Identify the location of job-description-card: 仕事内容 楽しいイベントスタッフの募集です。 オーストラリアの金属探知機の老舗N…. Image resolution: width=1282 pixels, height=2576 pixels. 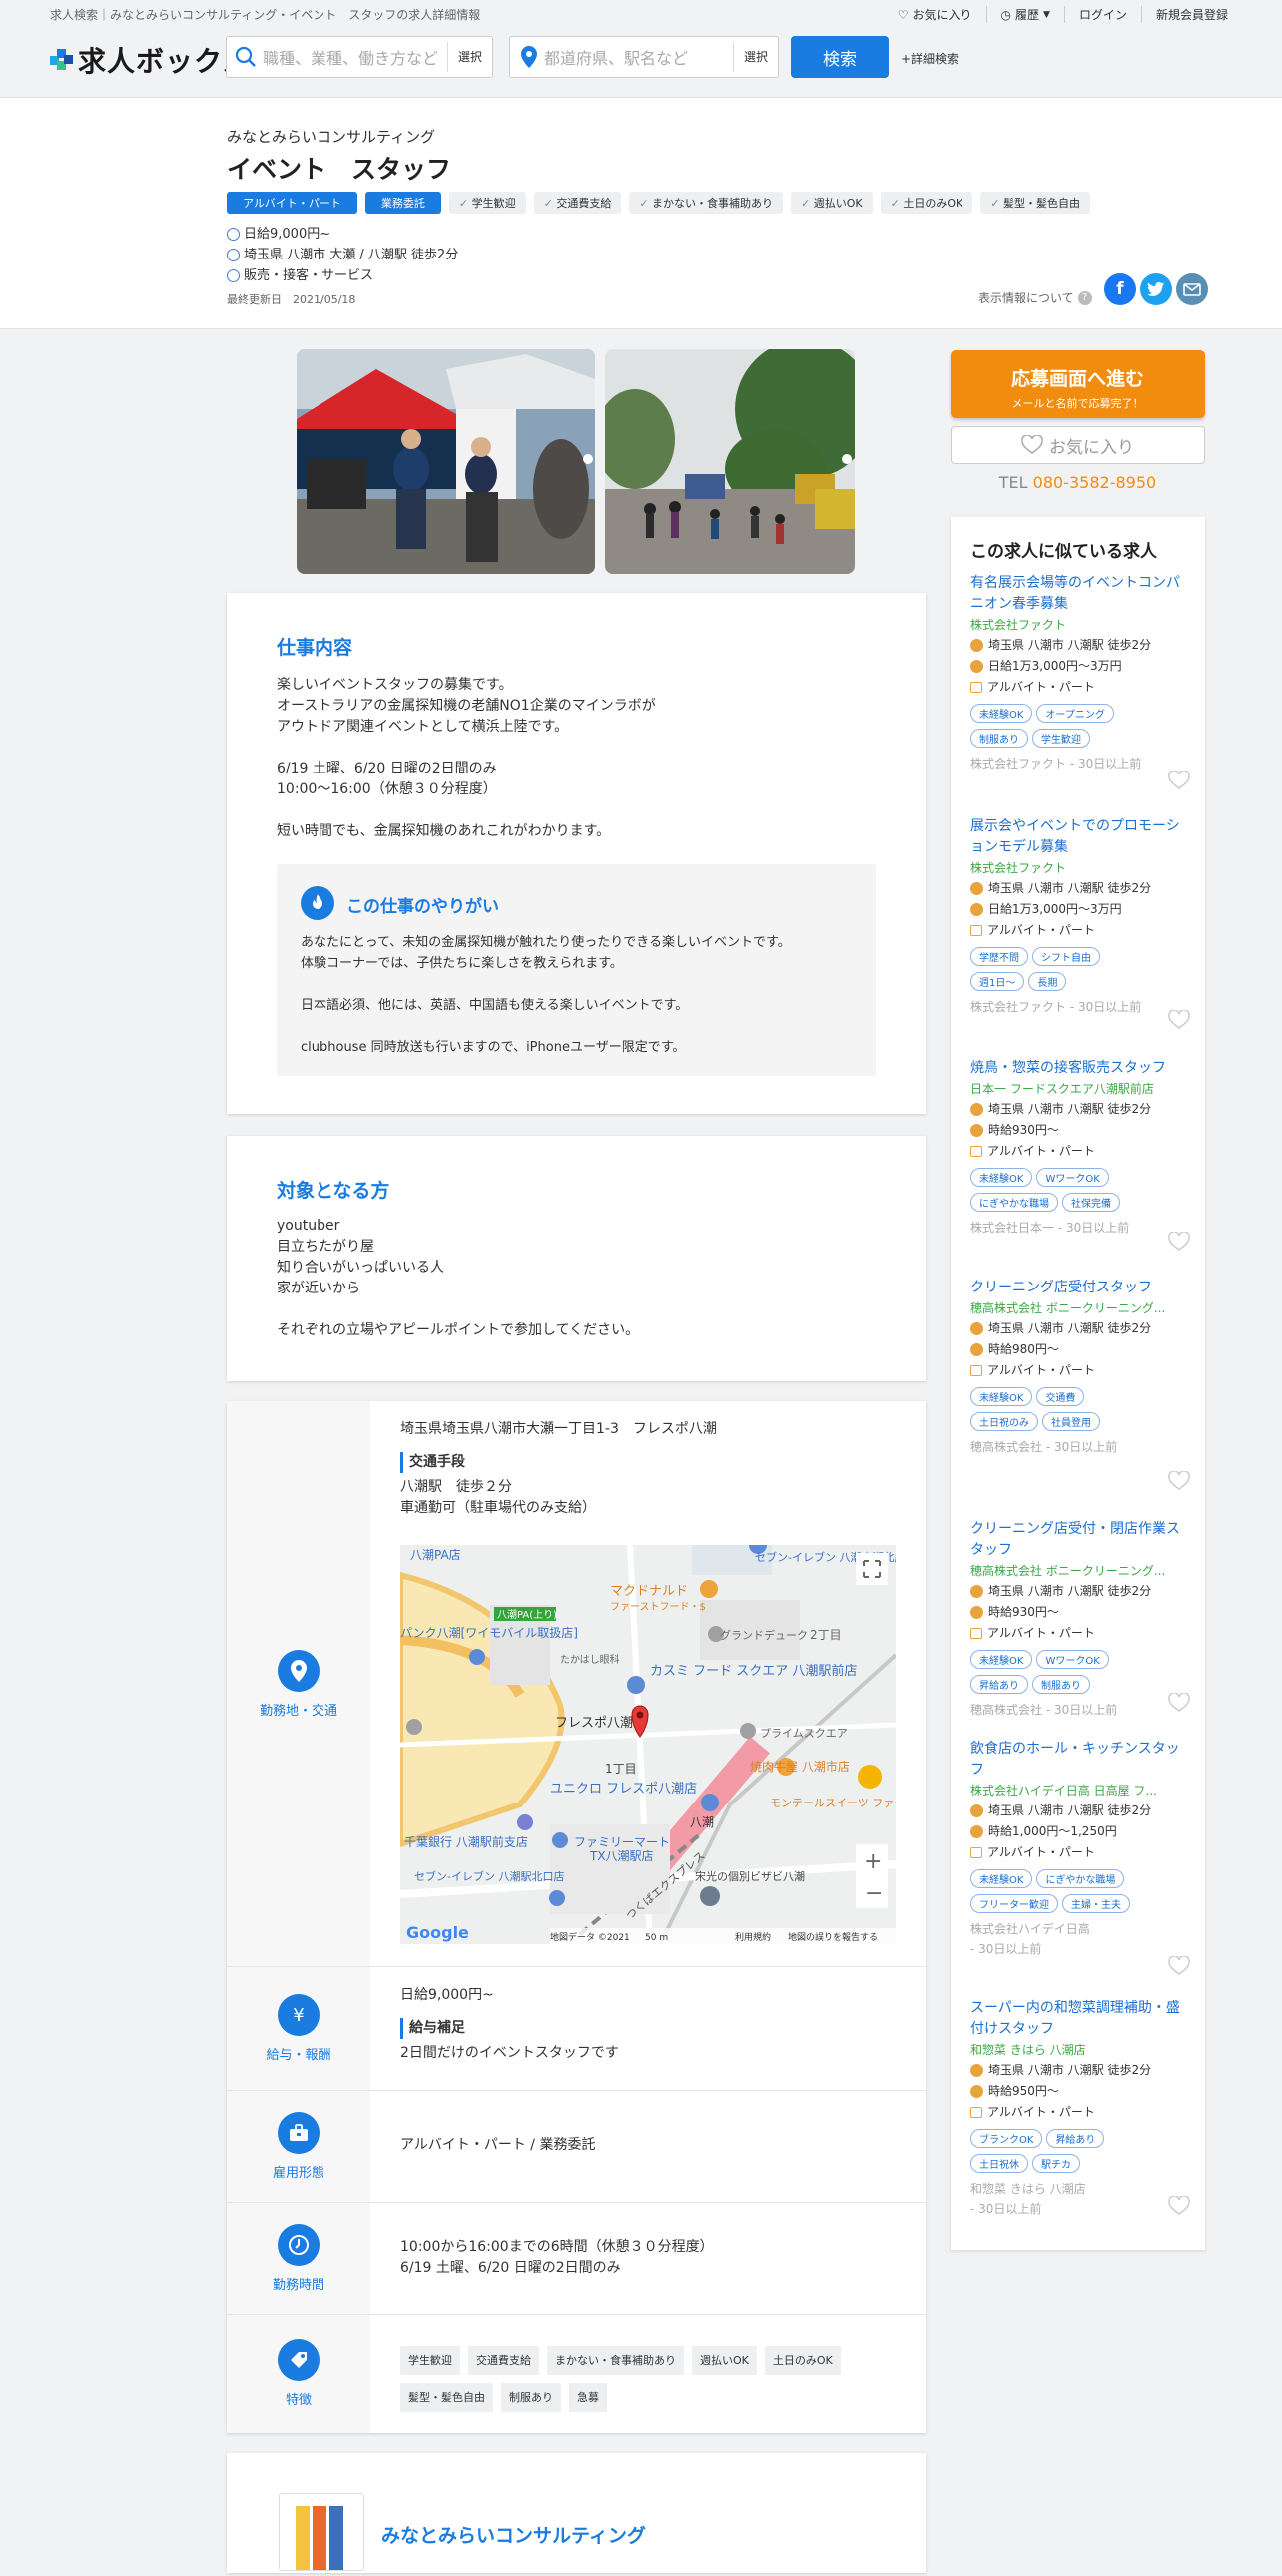
(576, 854).